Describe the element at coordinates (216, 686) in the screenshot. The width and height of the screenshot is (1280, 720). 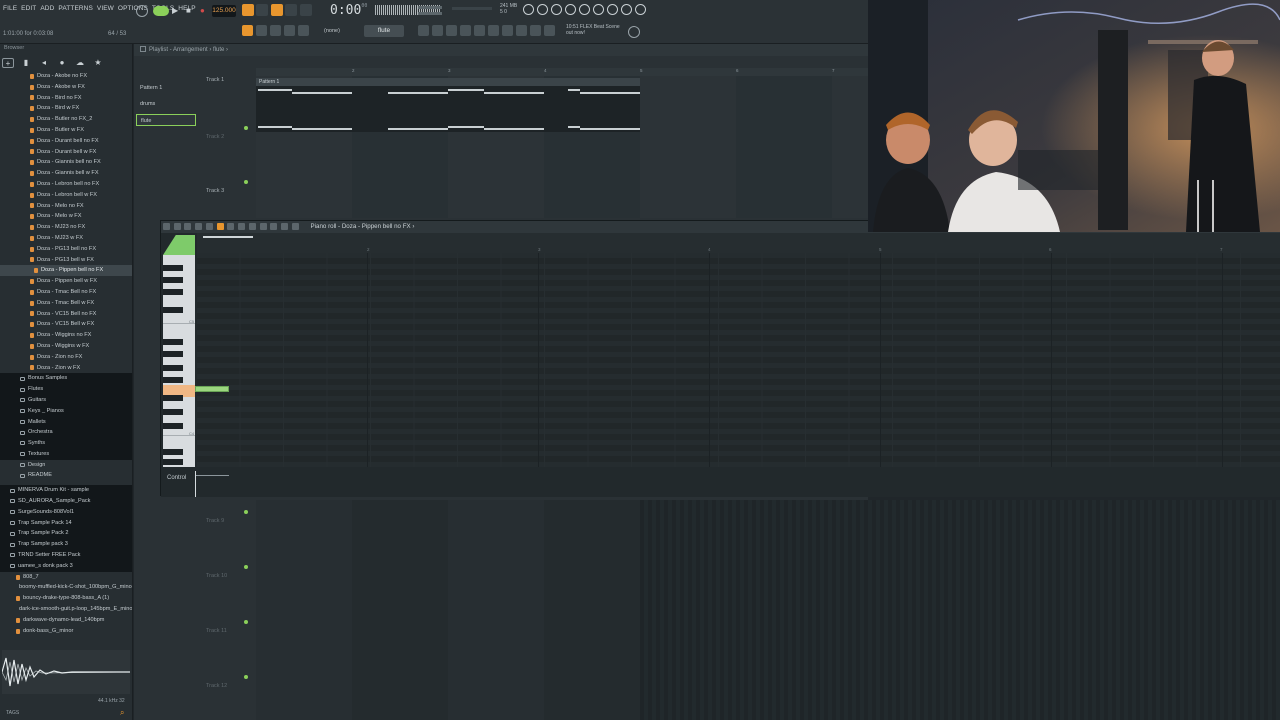
I see `track-label: Track 12` at that location.